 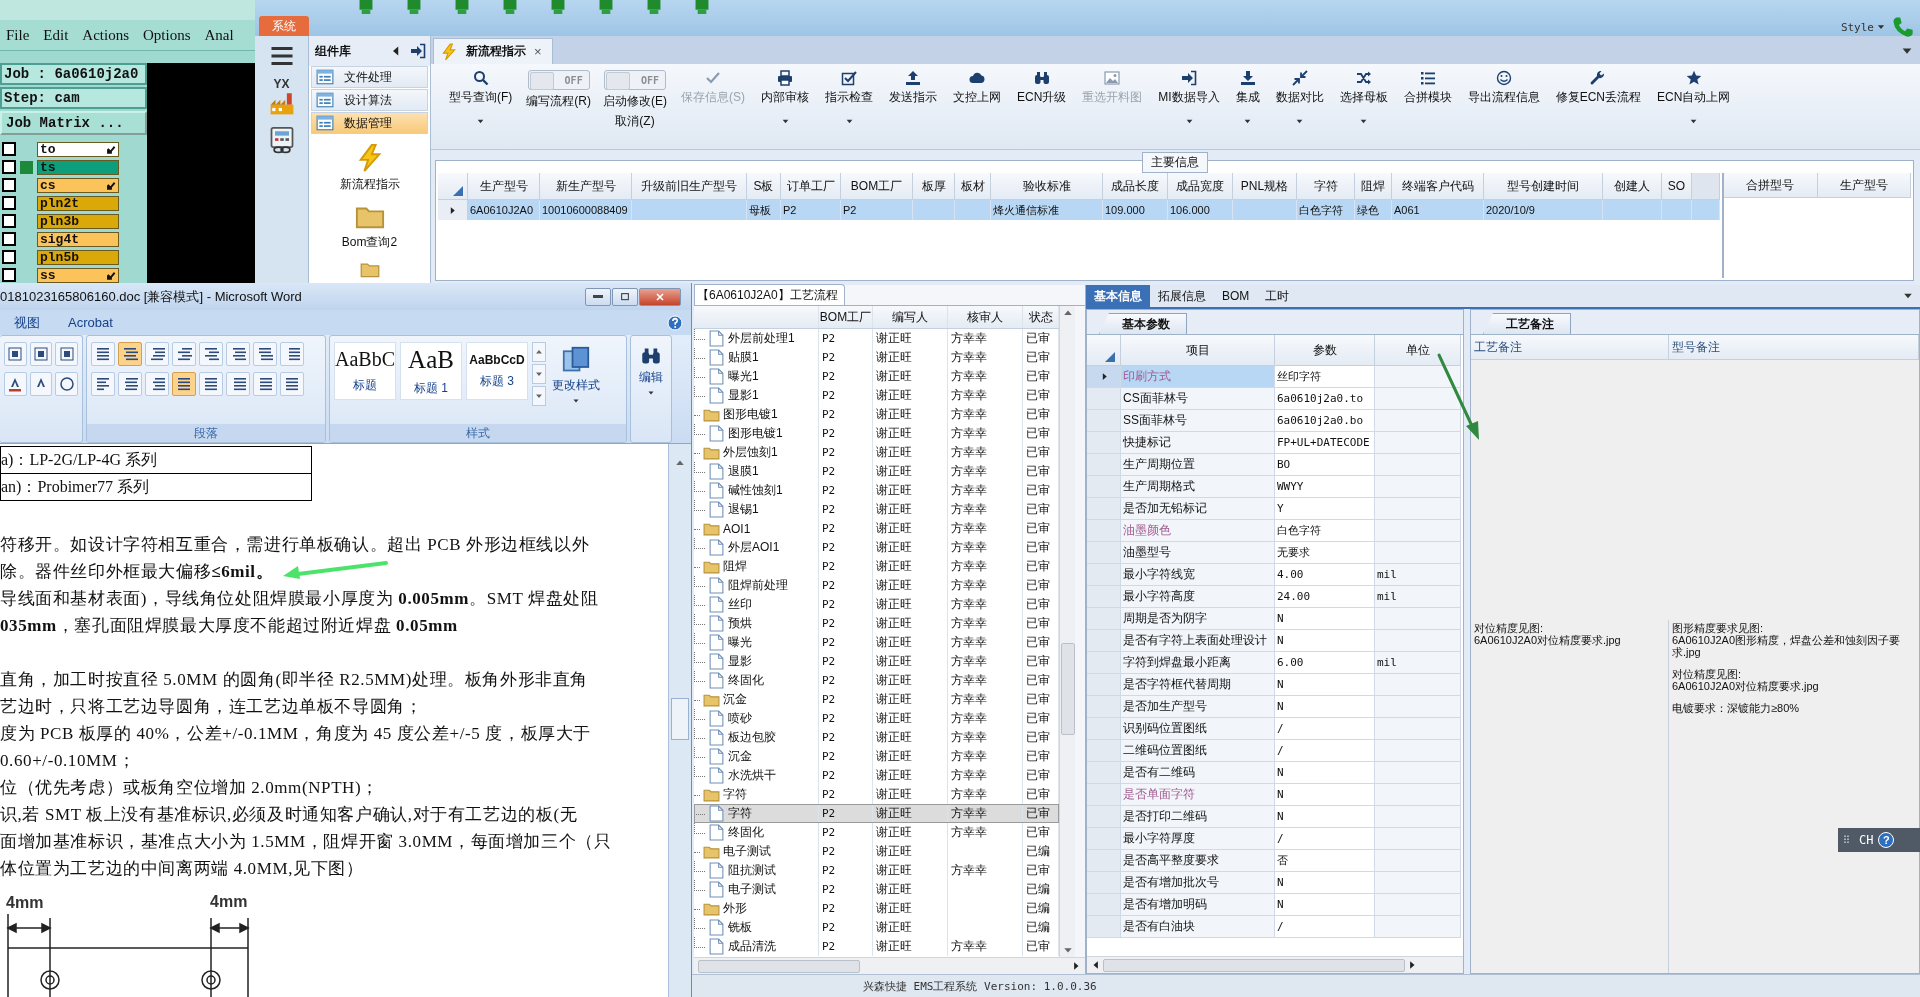 What do you see at coordinates (625, 296) in the screenshot?
I see `maximize-button` at bounding box center [625, 296].